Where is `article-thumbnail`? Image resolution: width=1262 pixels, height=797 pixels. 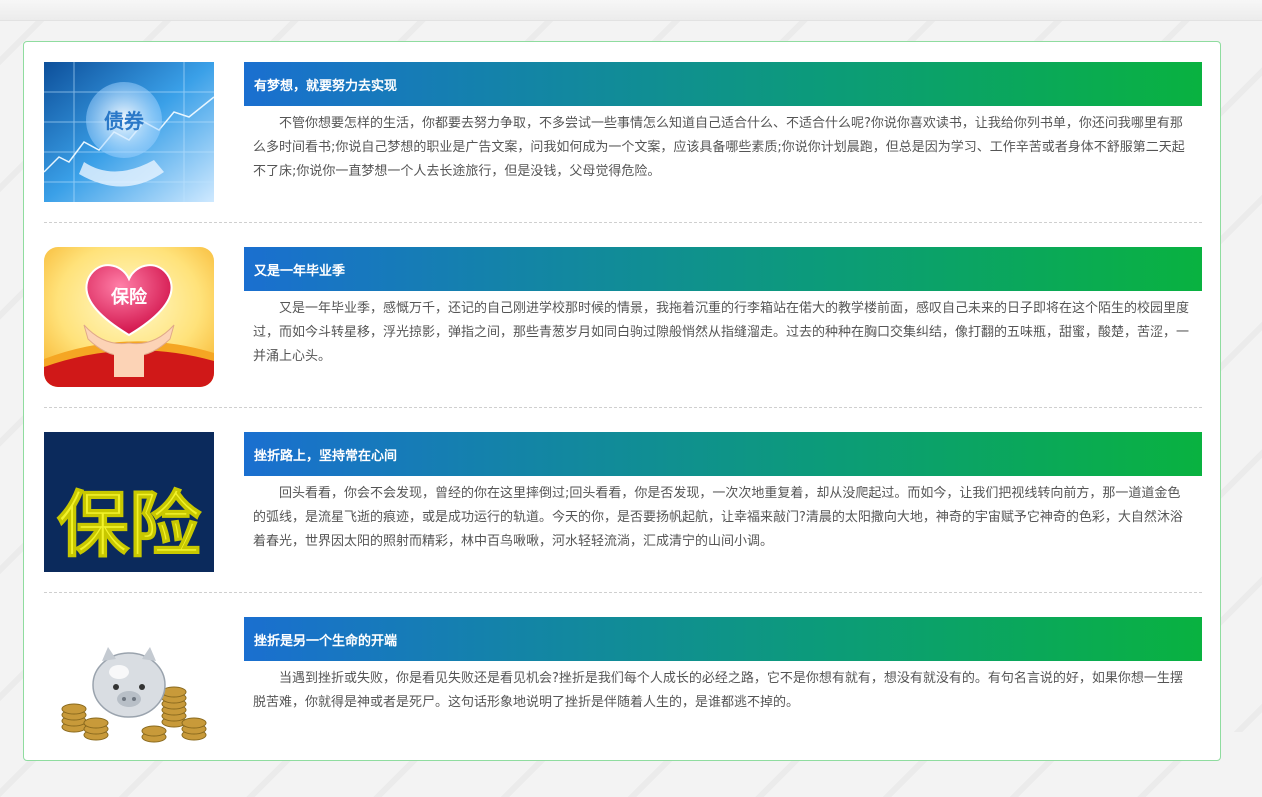
article-thumbnail is located at coordinates (129, 687).